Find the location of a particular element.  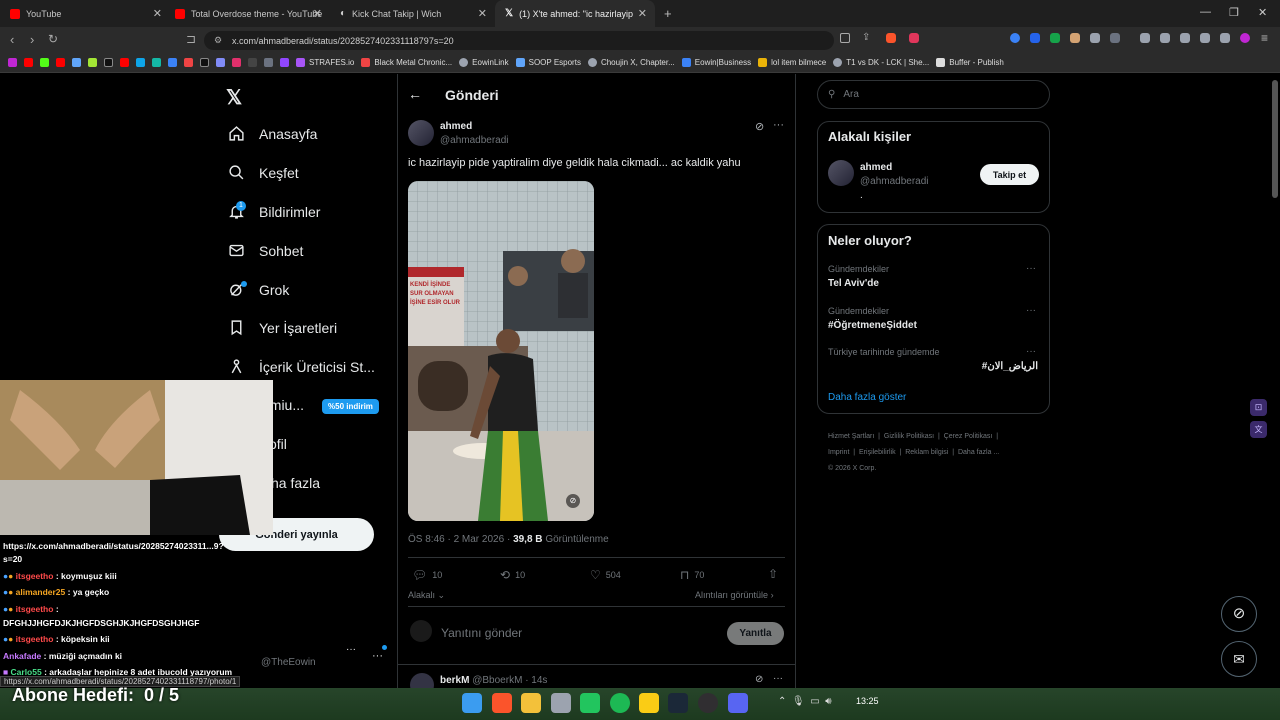

search-input: Ara is located at coordinates (851, 94).